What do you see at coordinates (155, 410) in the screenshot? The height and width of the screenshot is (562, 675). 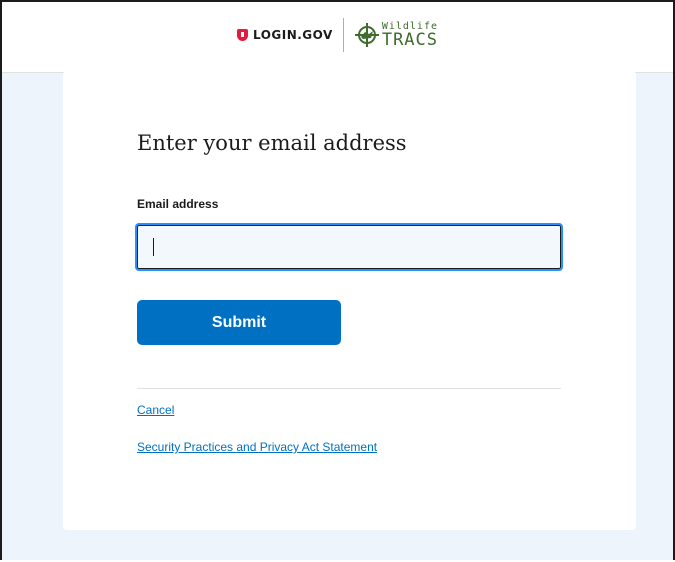 I see `cancel-link: Cancel` at bounding box center [155, 410].